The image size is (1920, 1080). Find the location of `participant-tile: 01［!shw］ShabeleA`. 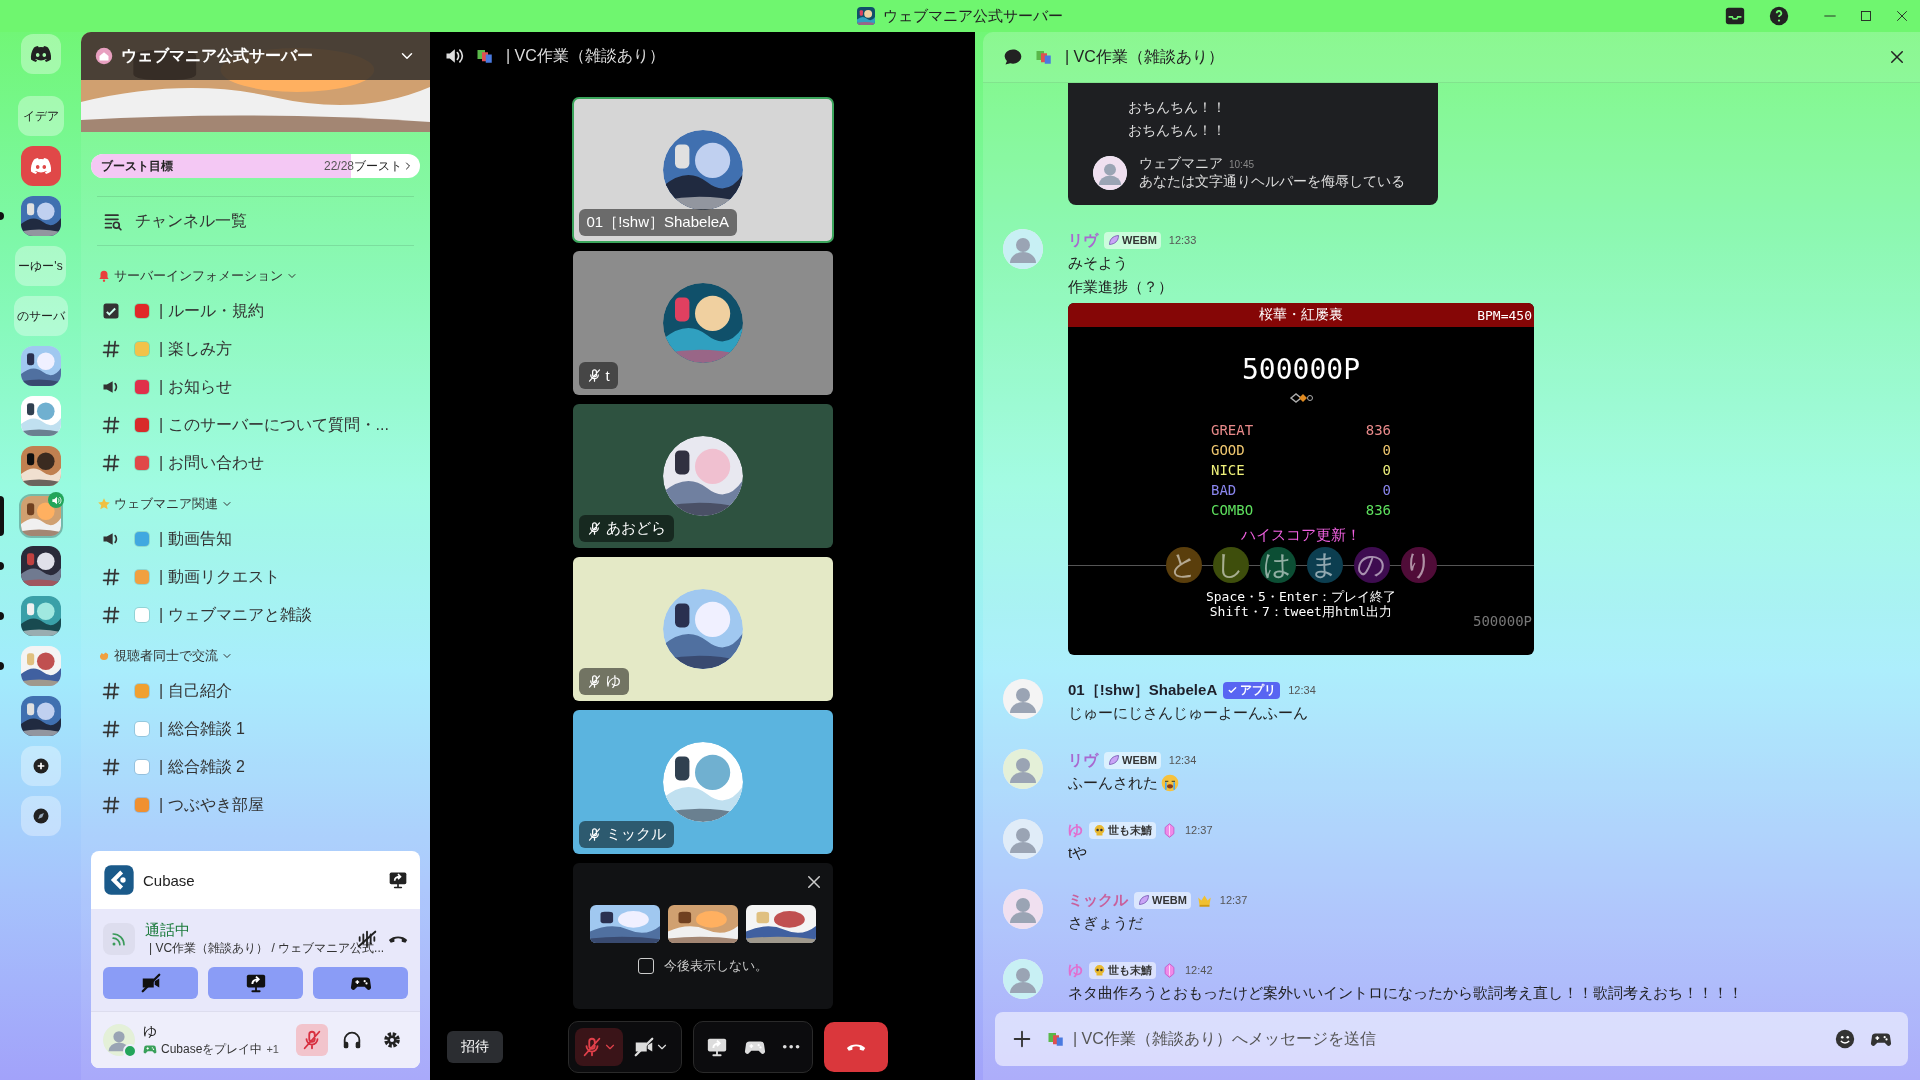

participant-tile: 01［!shw］ShabeleA is located at coordinates (702, 170).